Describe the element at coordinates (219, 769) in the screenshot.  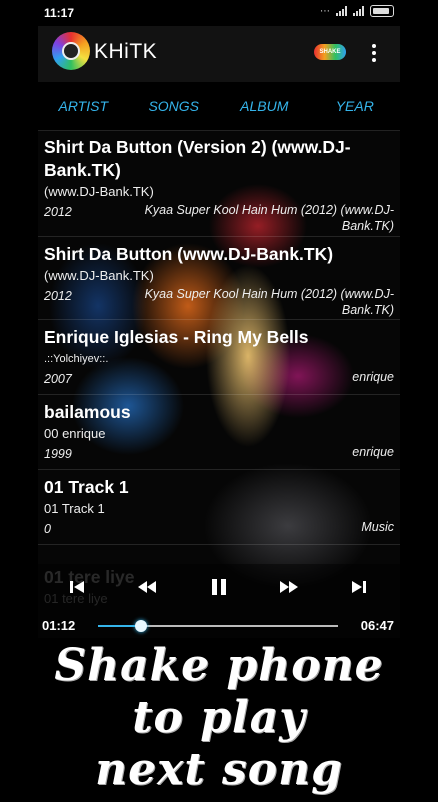
I see `promo-line-3: next song` at that location.